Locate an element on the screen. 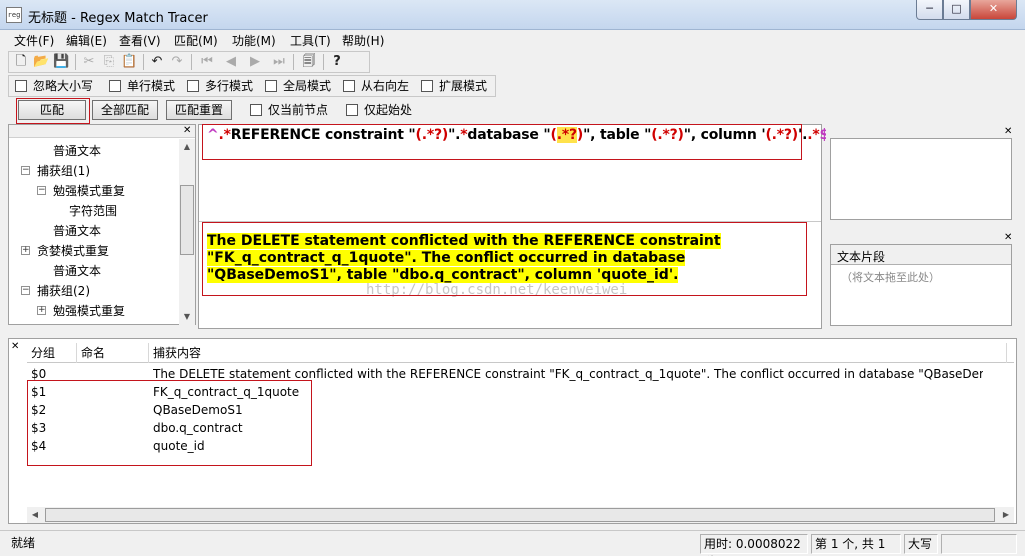  regex-options-bar: 忽略大小写 单行模式 多行模式 全局模式 从右向左 扩展模式 is located at coordinates (252, 86).